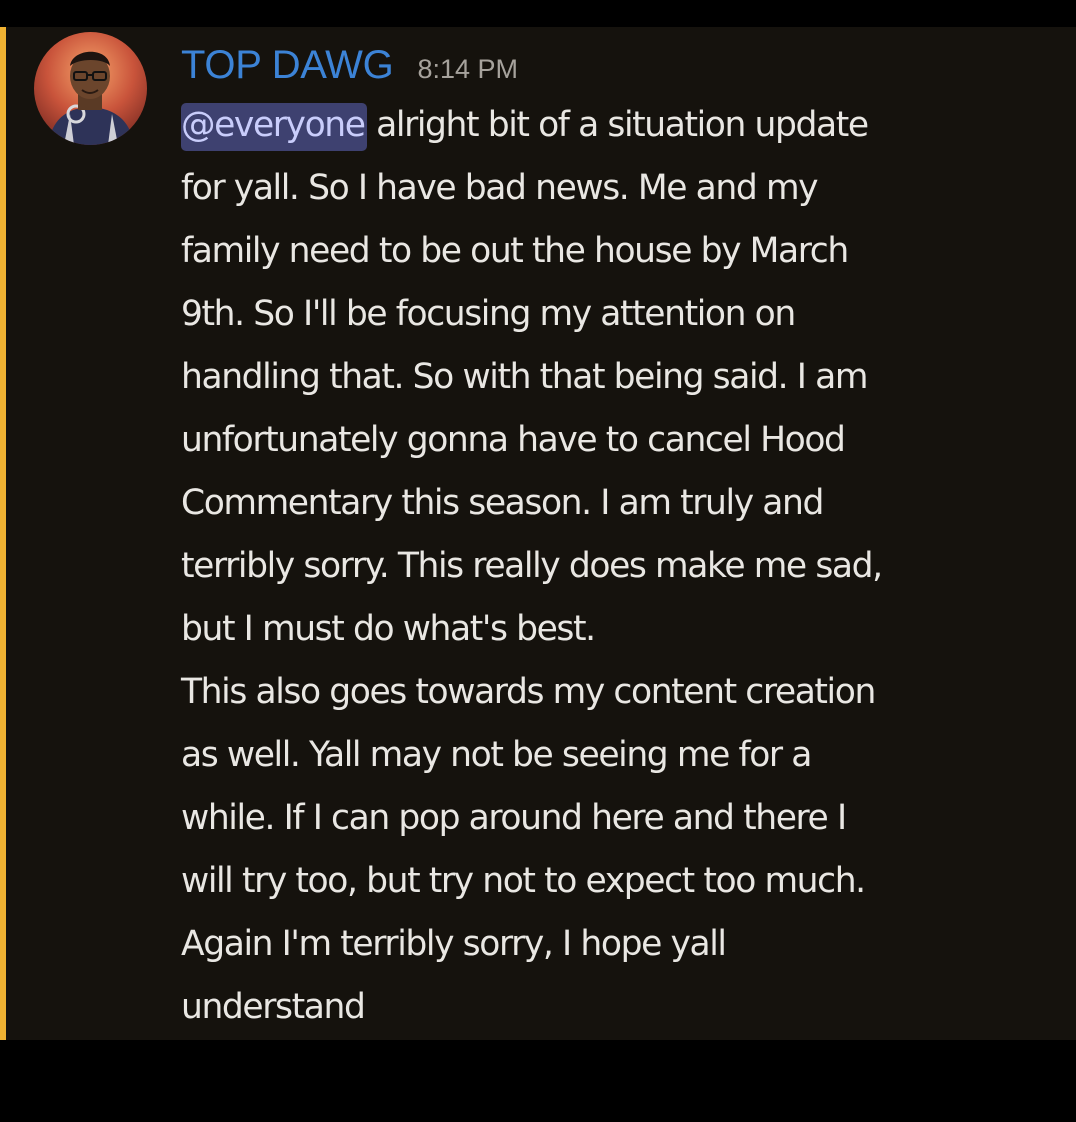 This screenshot has height=1122, width=1076. Describe the element at coordinates (90, 88) in the screenshot. I see `avatar` at that location.